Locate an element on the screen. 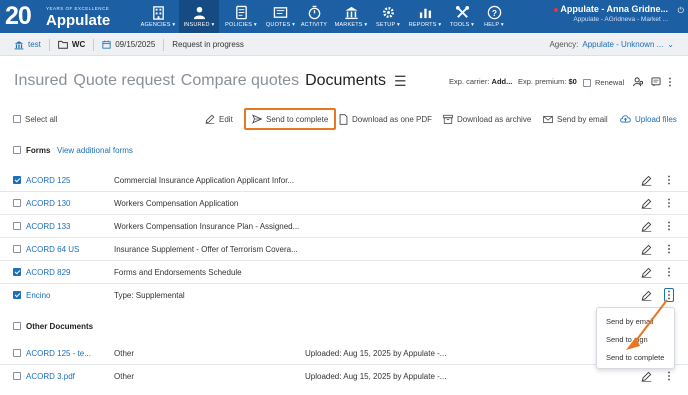  nav-setup: SETUP ▾ is located at coordinates (388, 16).